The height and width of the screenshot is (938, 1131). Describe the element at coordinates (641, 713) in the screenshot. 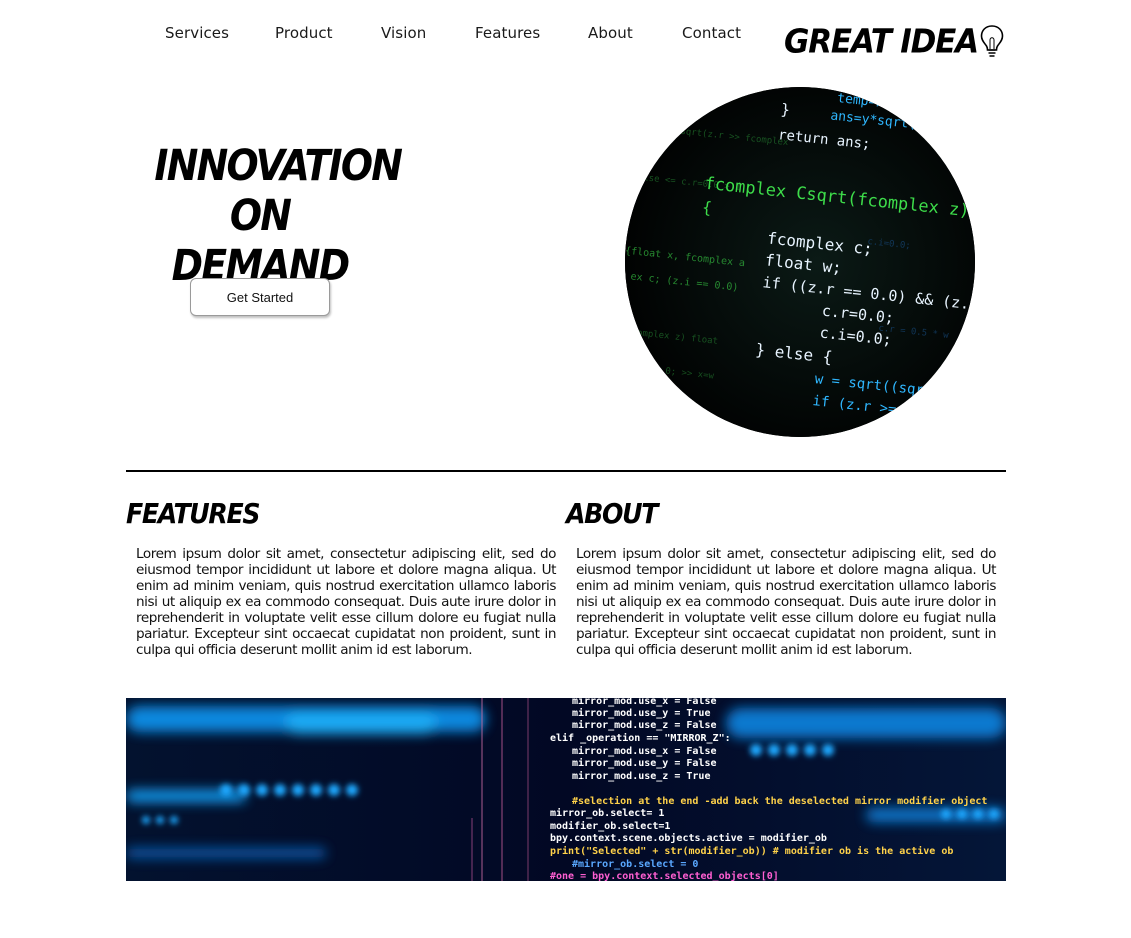

I see `banner-code-line: mirror_mod.use_y = True` at that location.